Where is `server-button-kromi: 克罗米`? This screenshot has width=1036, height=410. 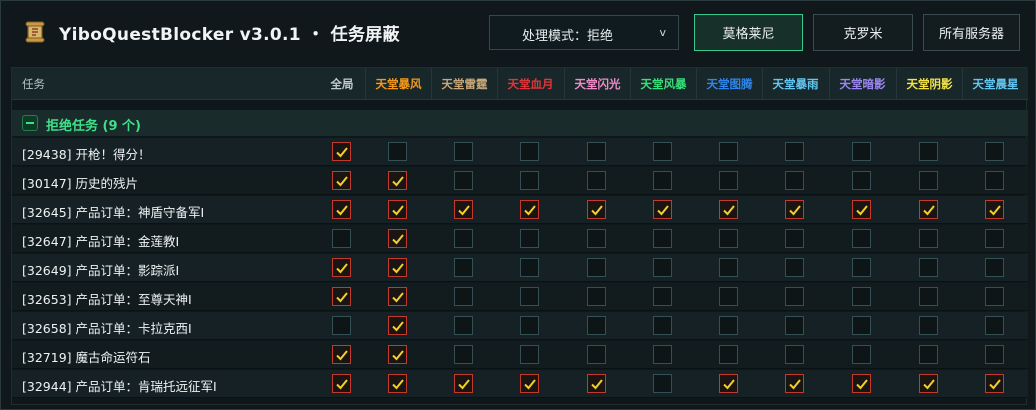
server-button-kromi: 克罗米 is located at coordinates (863, 32).